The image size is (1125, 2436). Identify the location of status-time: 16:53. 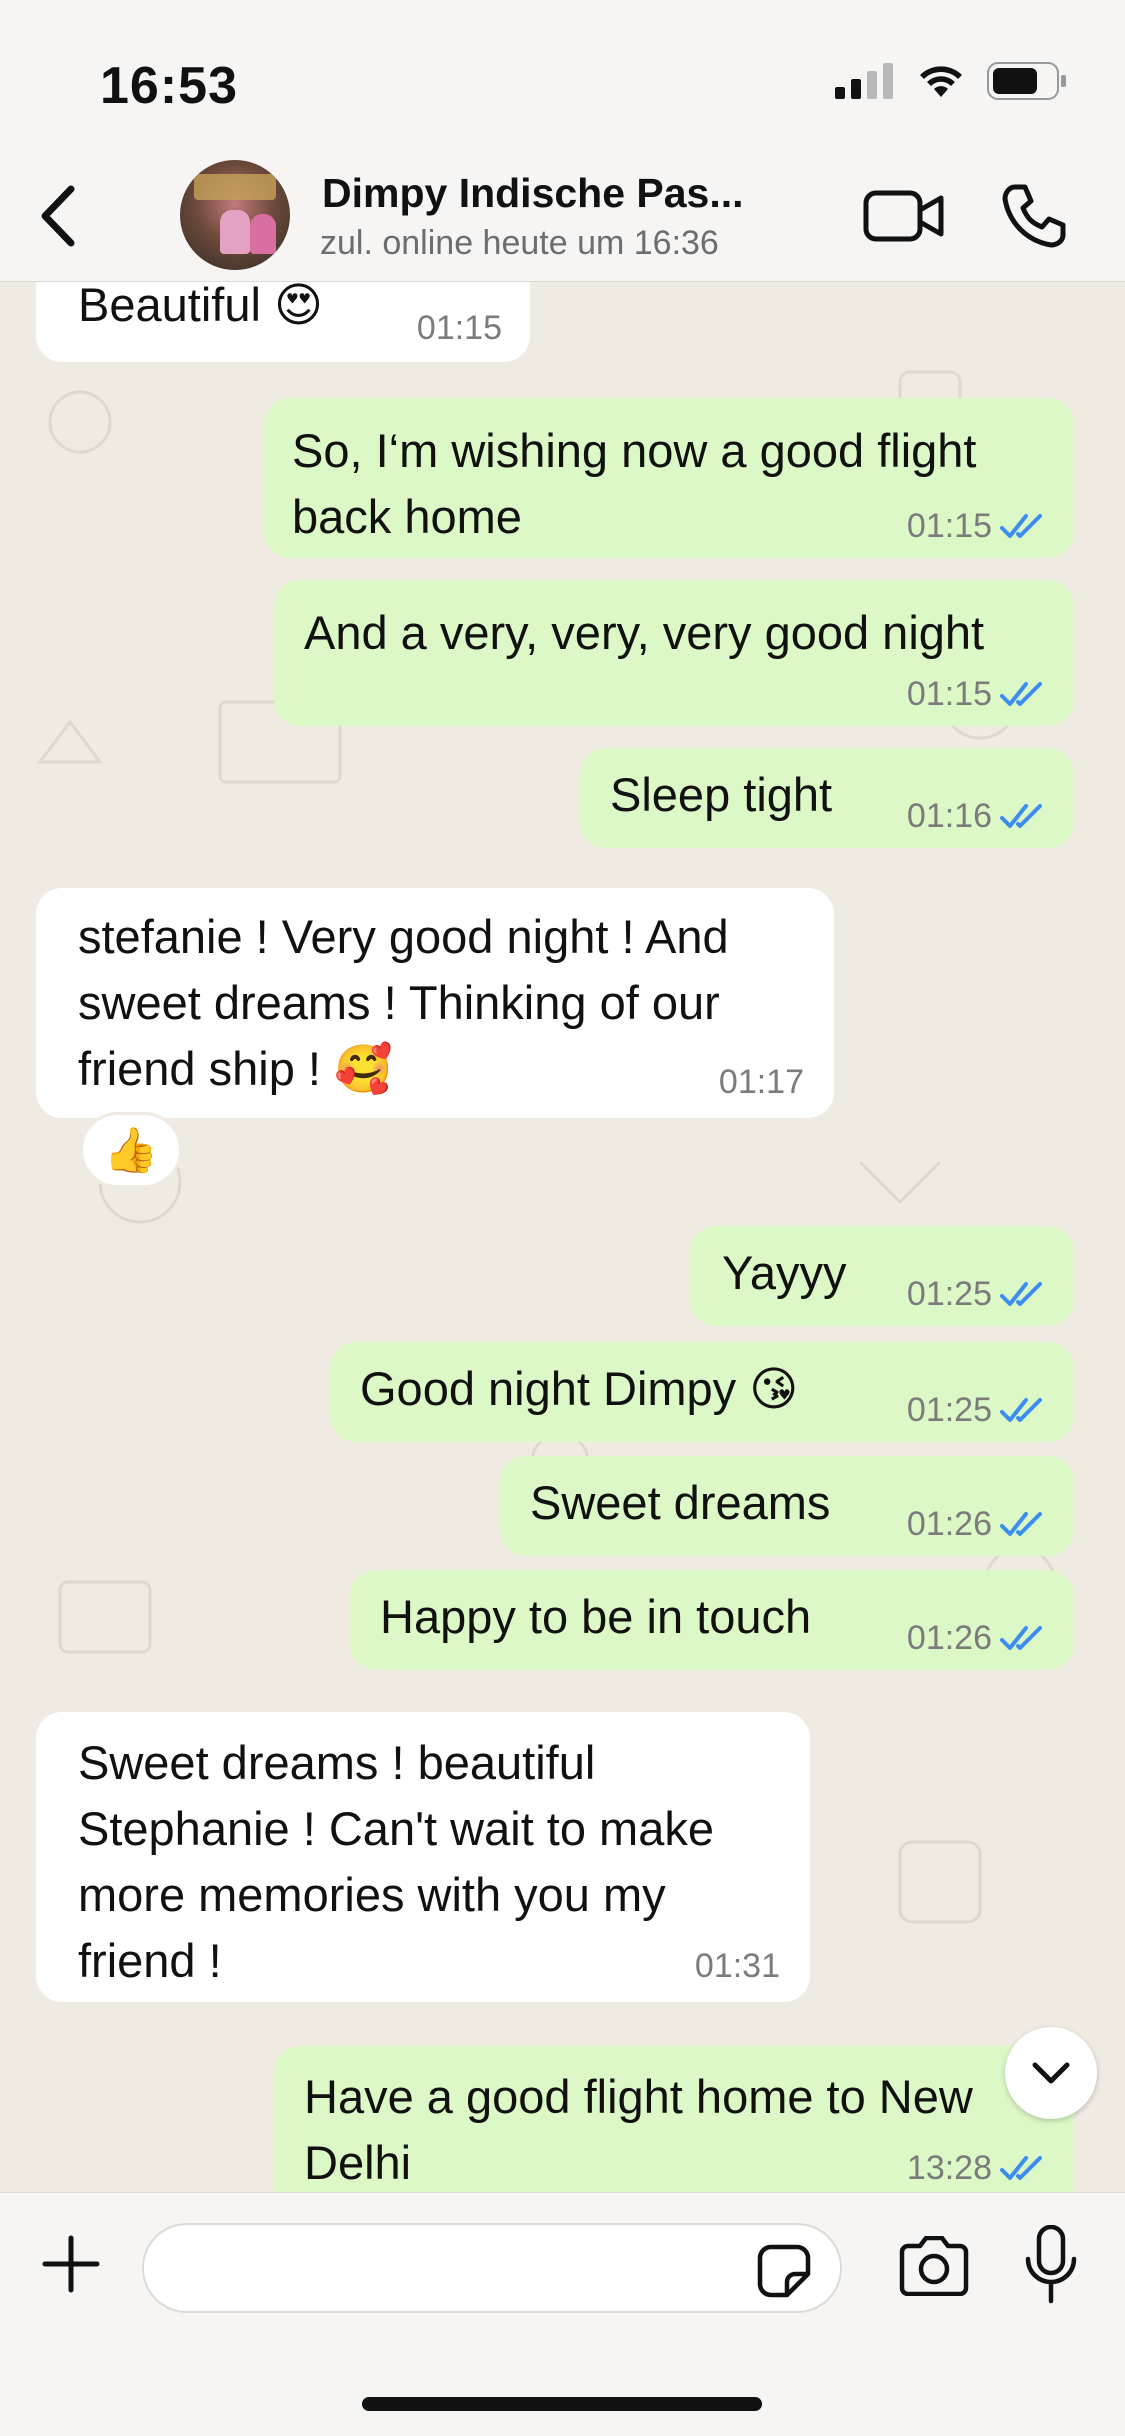
(169, 86).